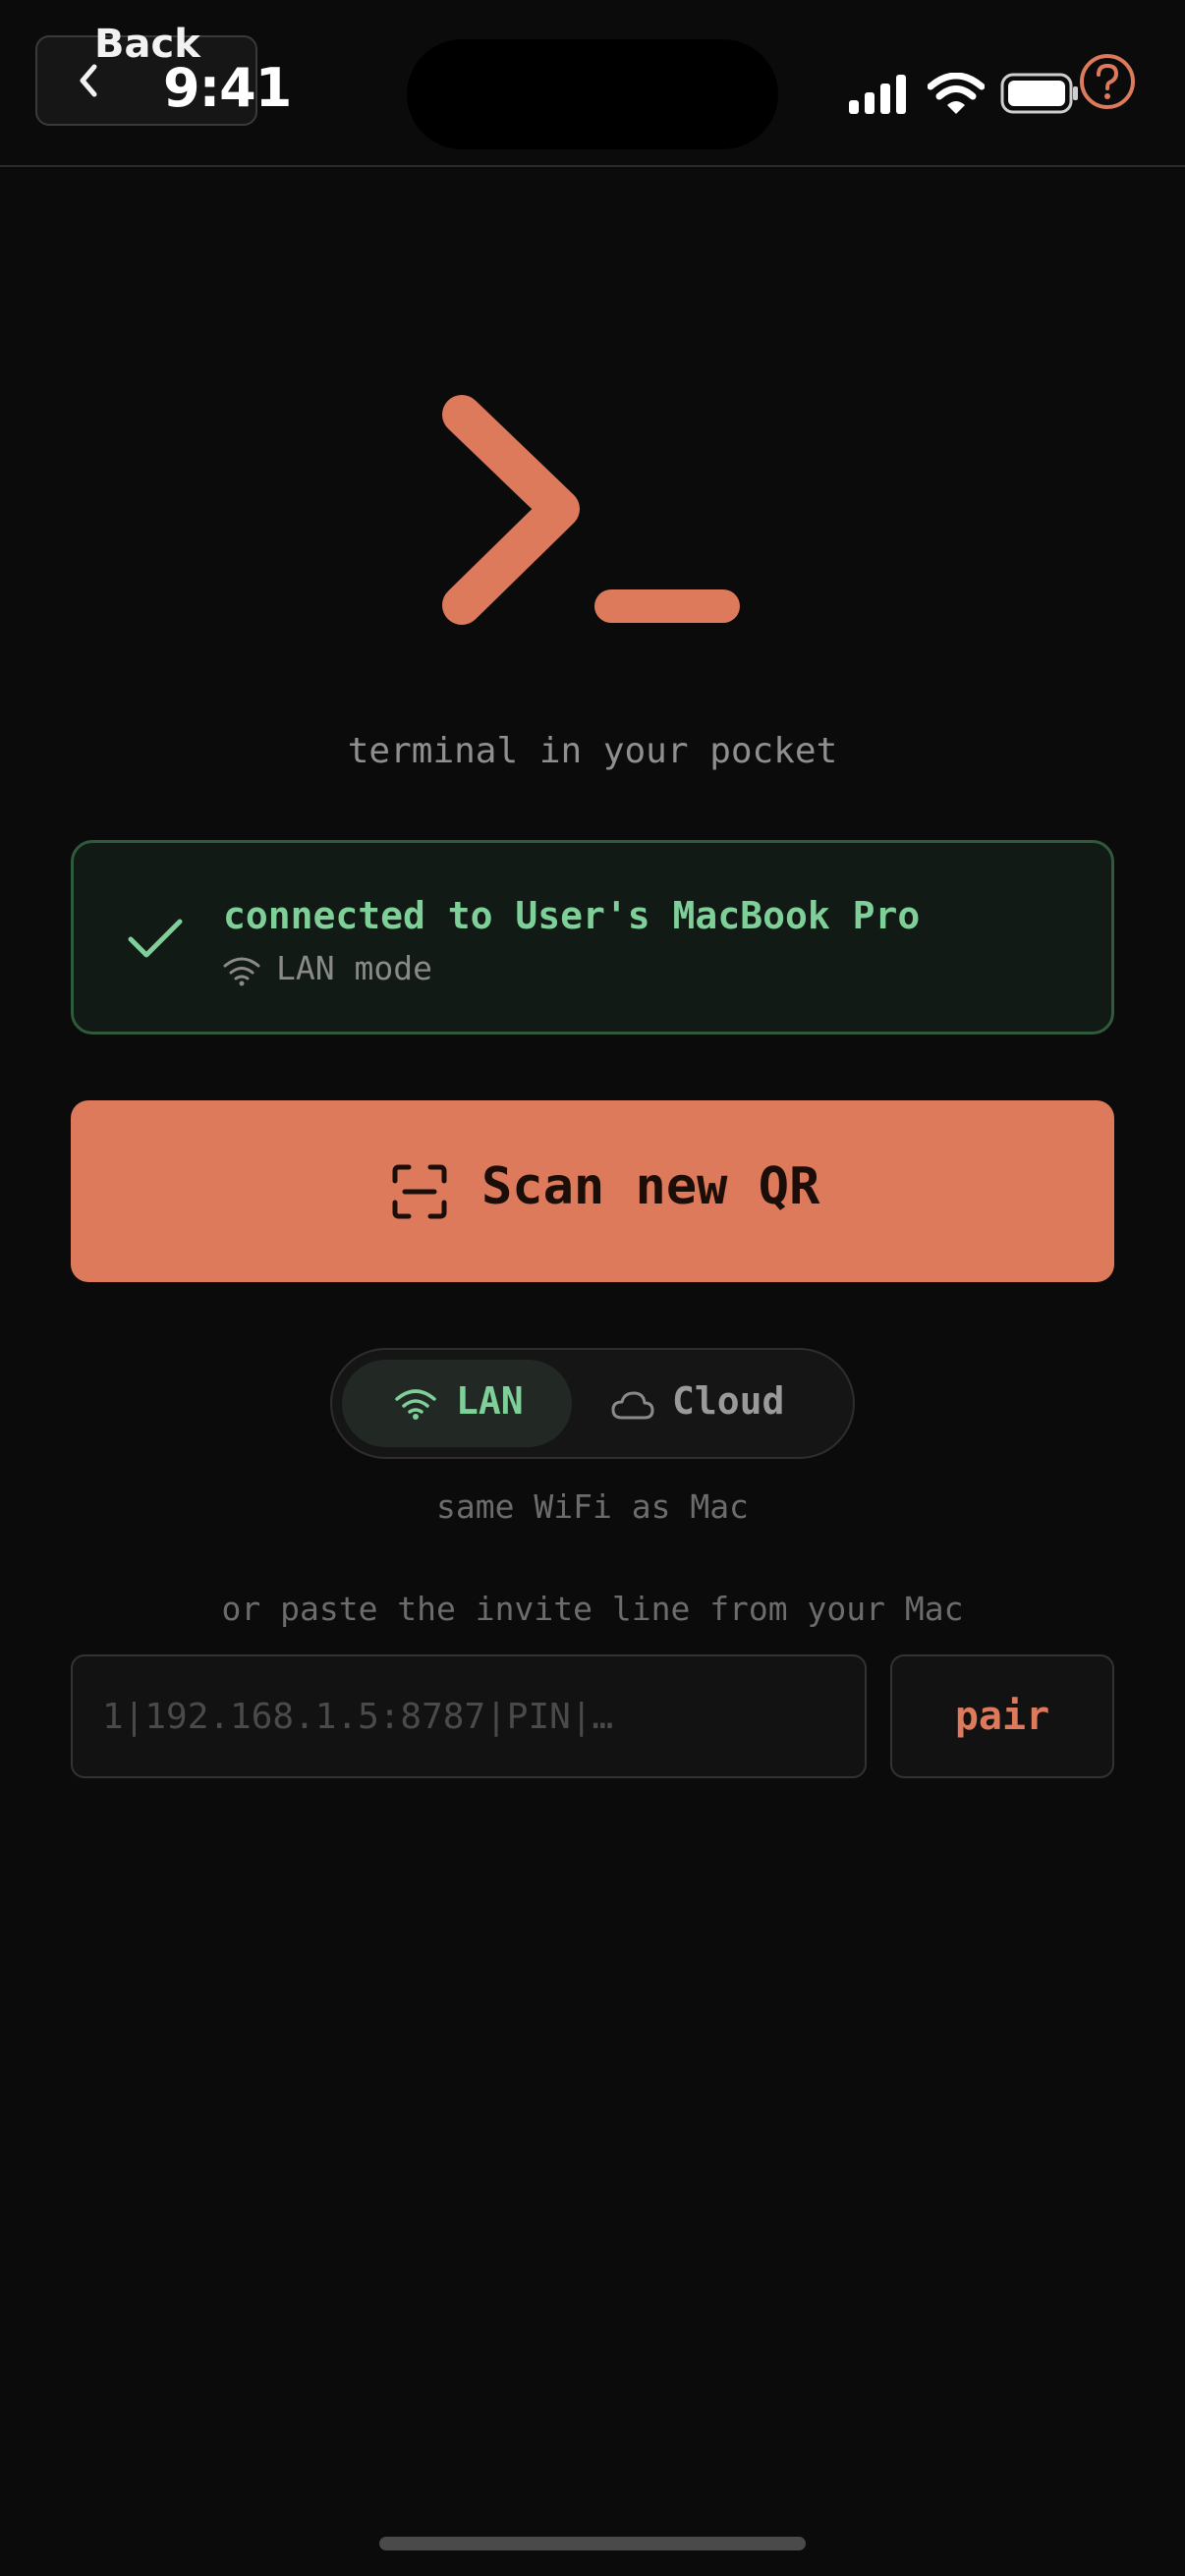  I want to click on home-indicator, so click(592, 2543).